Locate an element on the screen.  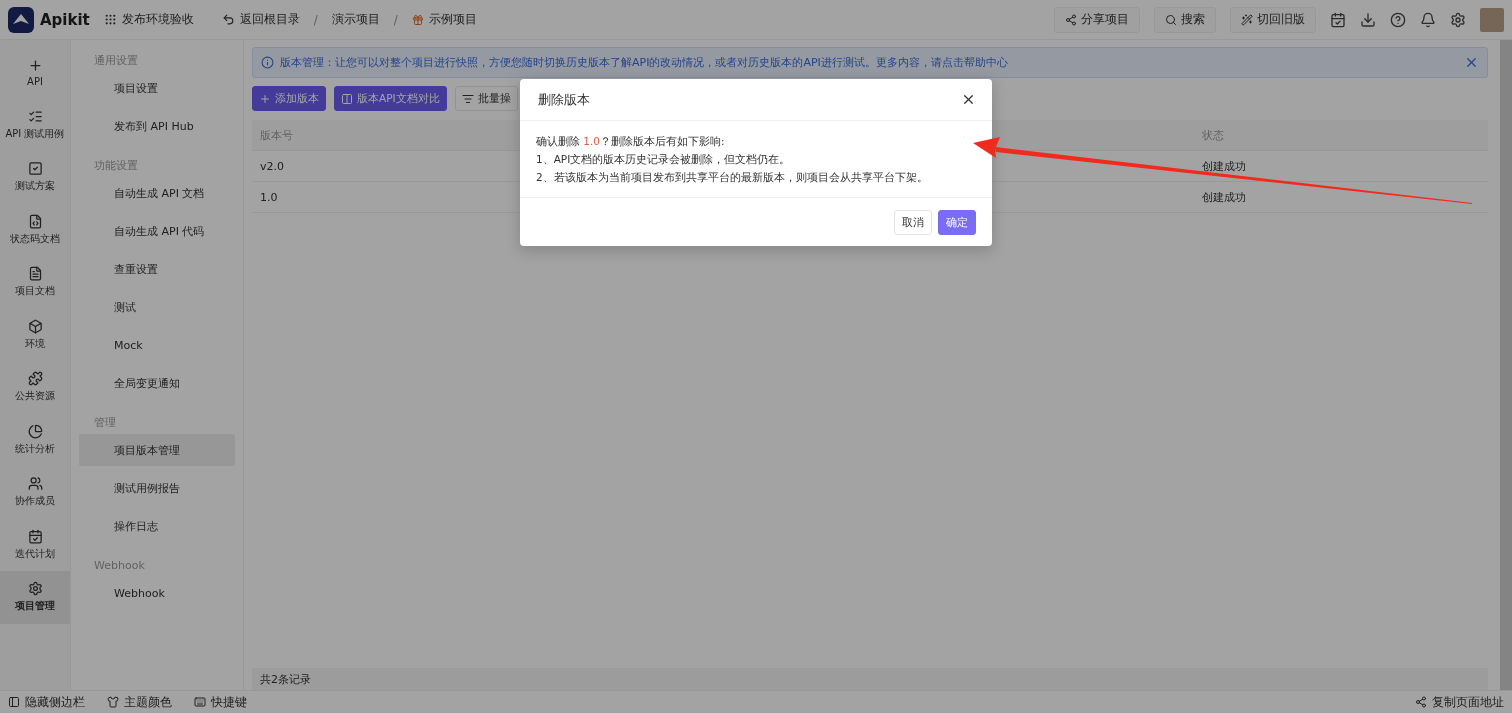
file-code-icon is located at coordinates (35, 221).